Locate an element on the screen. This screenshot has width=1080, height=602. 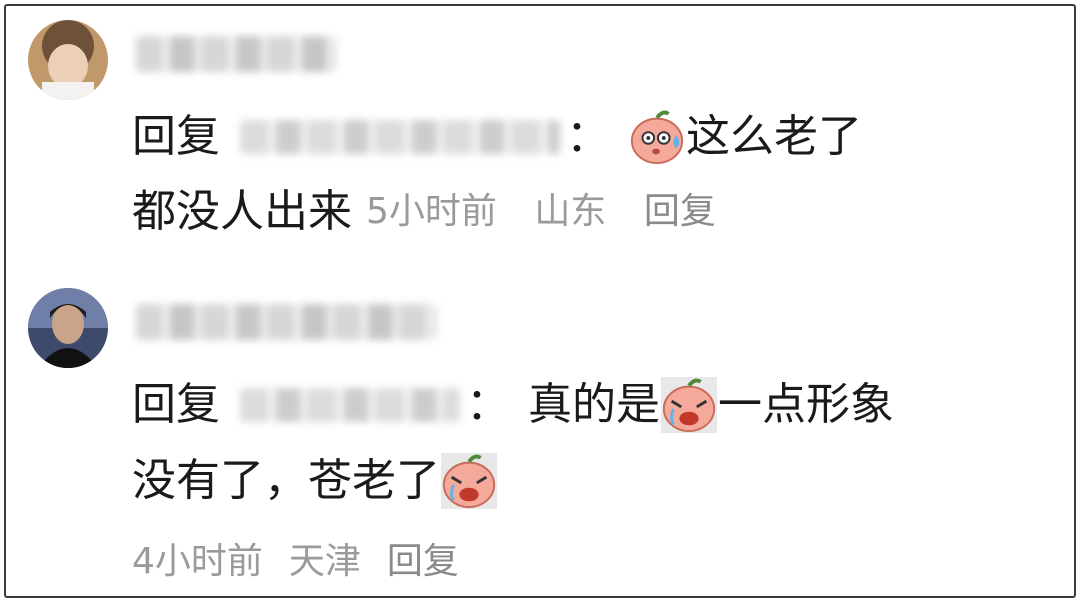
sweating-peach-emoji-icon is located at coordinates (657, 137).